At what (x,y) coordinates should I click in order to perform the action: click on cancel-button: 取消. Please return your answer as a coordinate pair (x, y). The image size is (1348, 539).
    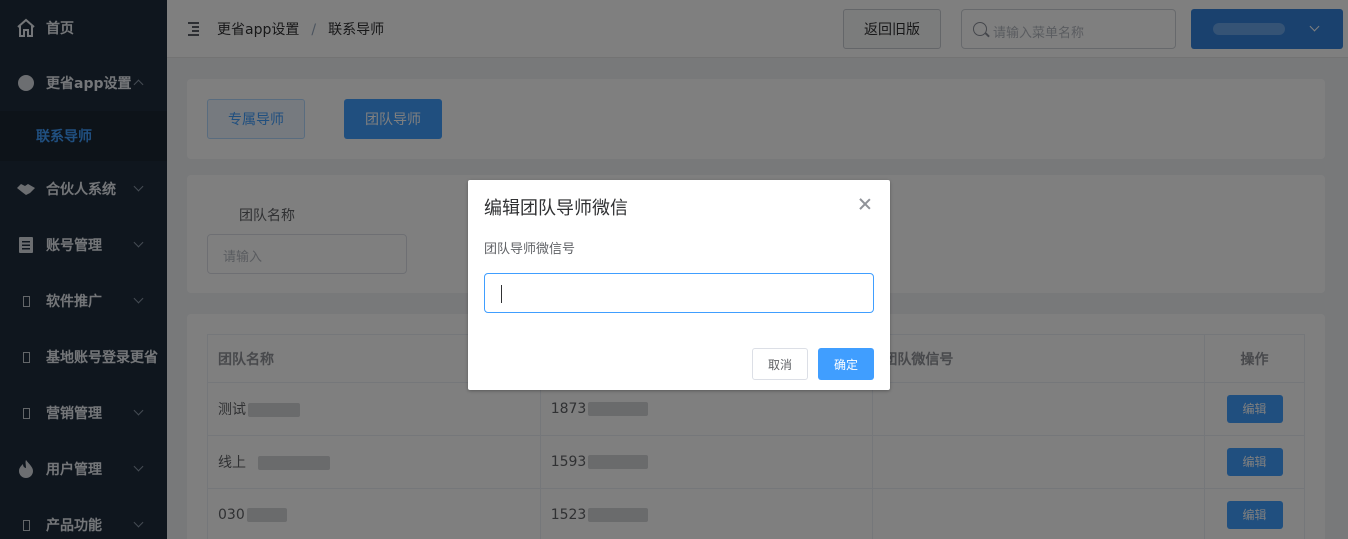
    Looking at the image, I should click on (780, 364).